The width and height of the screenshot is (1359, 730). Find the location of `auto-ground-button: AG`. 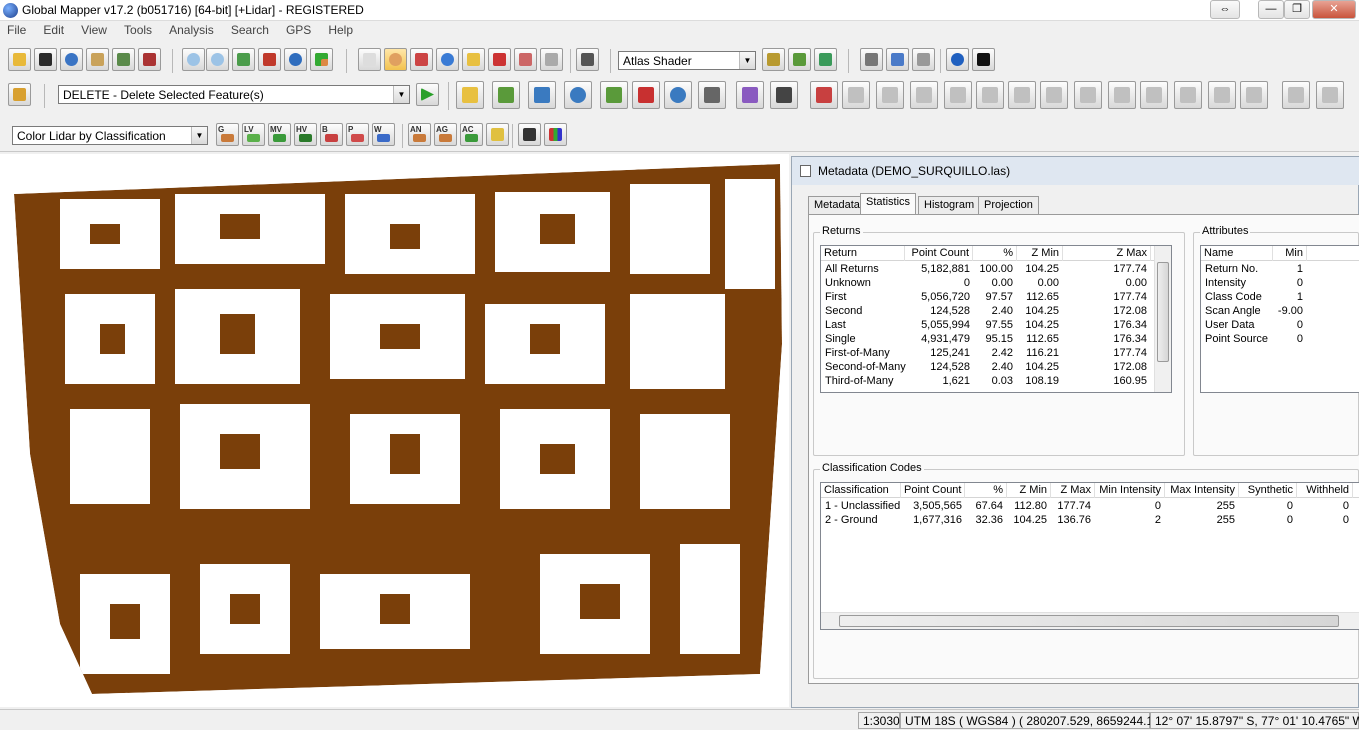

auto-ground-button: AG is located at coordinates (445, 134).